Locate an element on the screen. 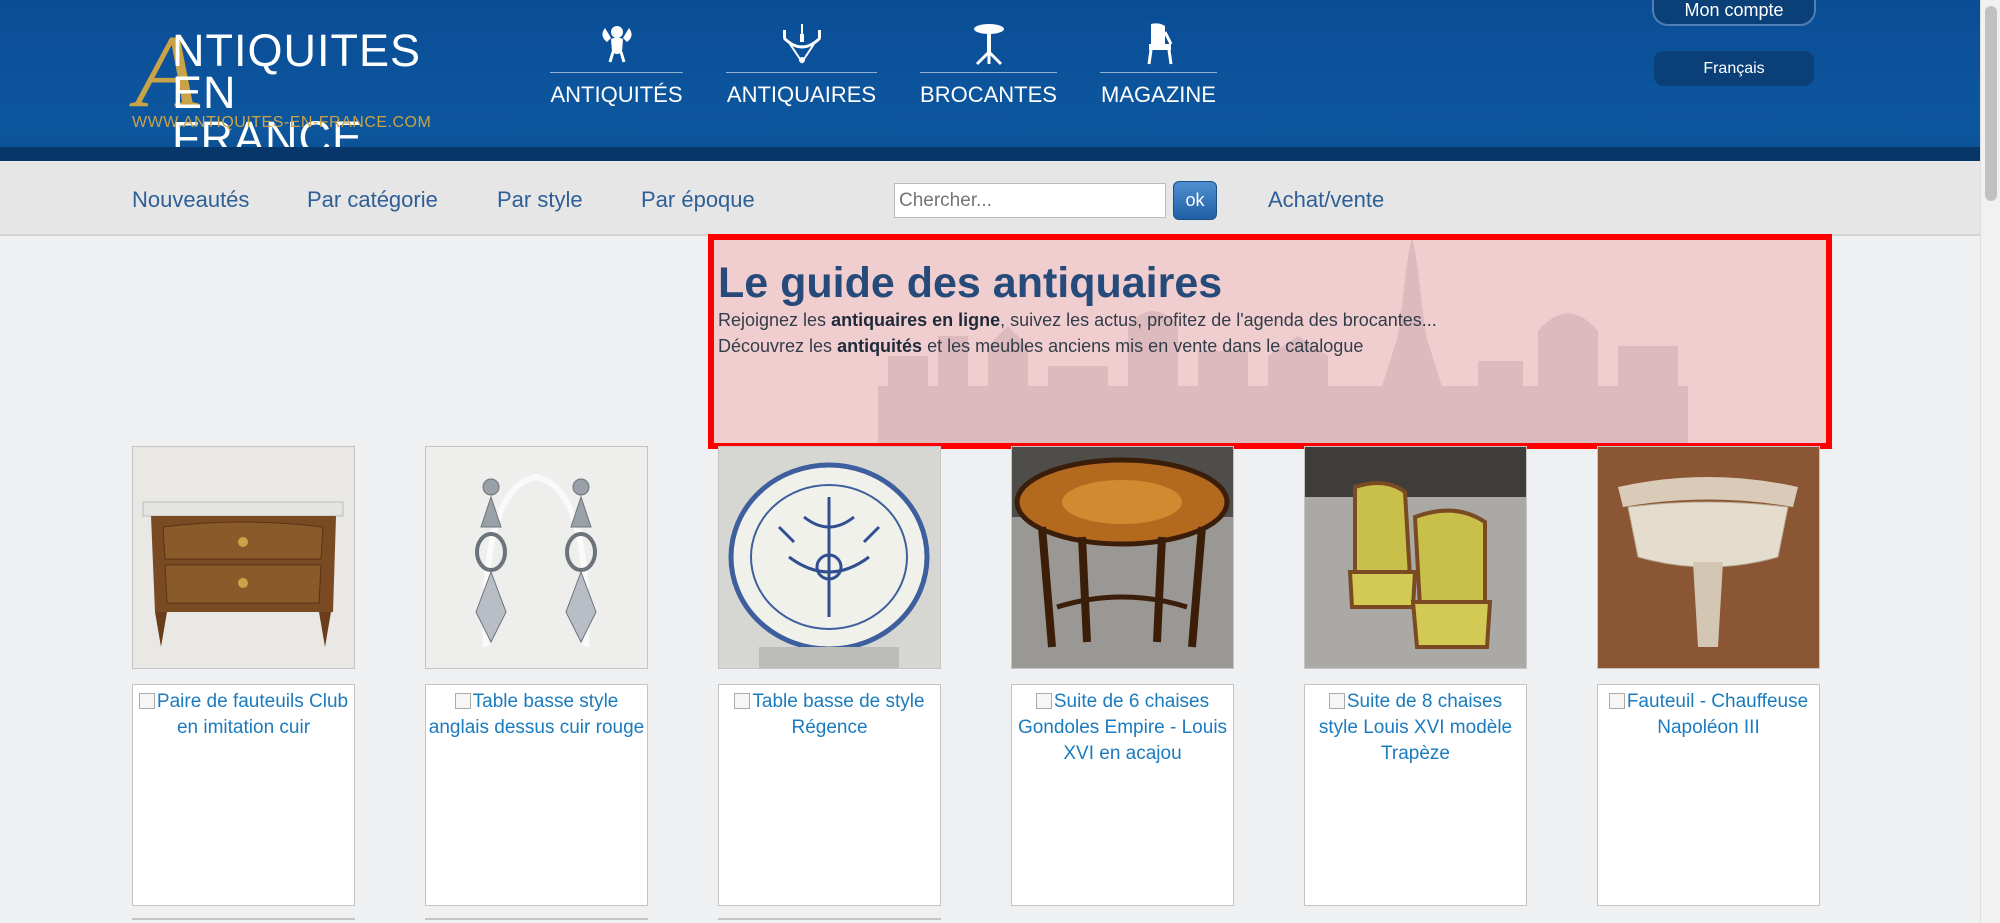 This screenshot has height=923, width=2000. product-thumbnail-earrings is located at coordinates (536, 557).